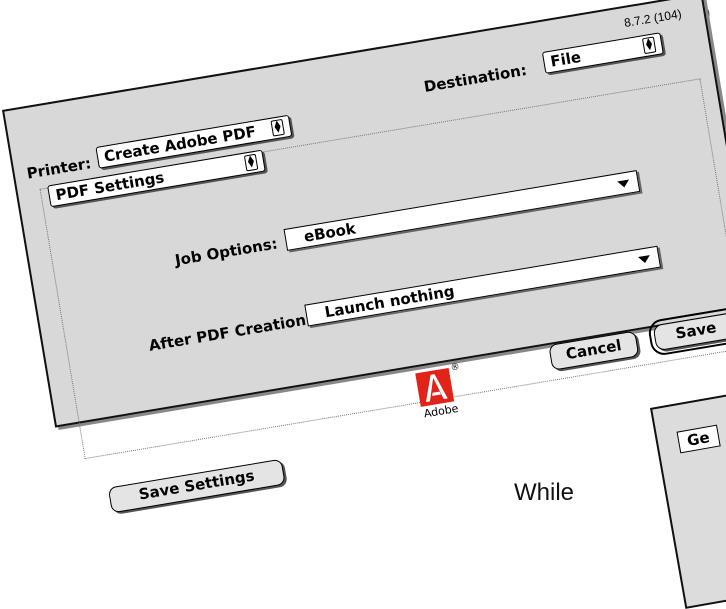  I want to click on adobe-logo-icon, so click(435, 387).